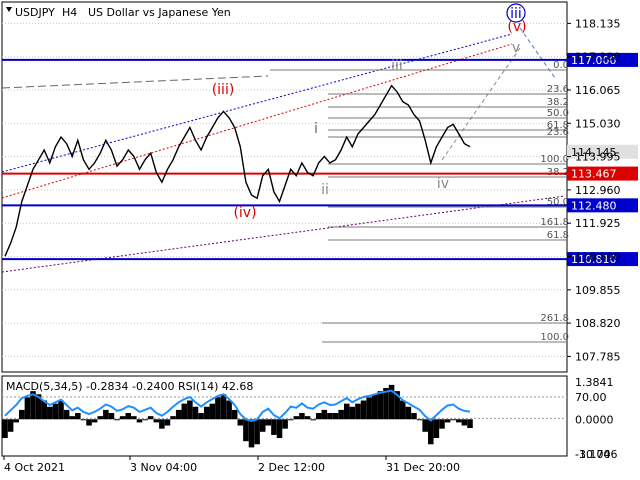 The image size is (640, 480). I want to click on x-tick-label: 4 Oct 2021, so click(34, 467).